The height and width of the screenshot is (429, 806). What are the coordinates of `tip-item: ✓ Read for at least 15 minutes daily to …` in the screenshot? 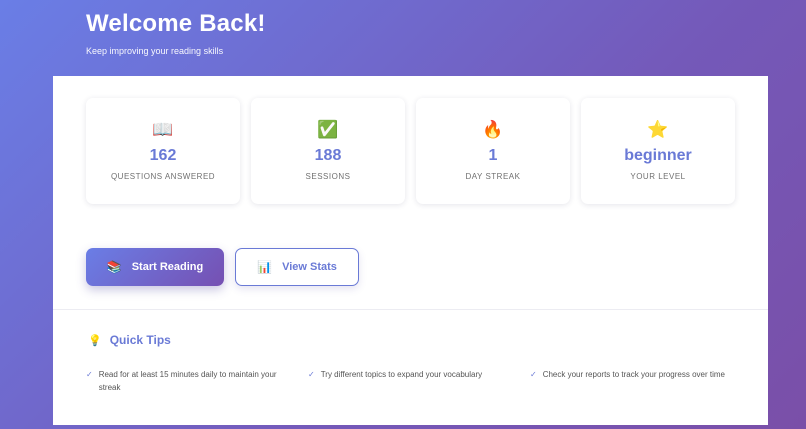 It's located at (191, 381).